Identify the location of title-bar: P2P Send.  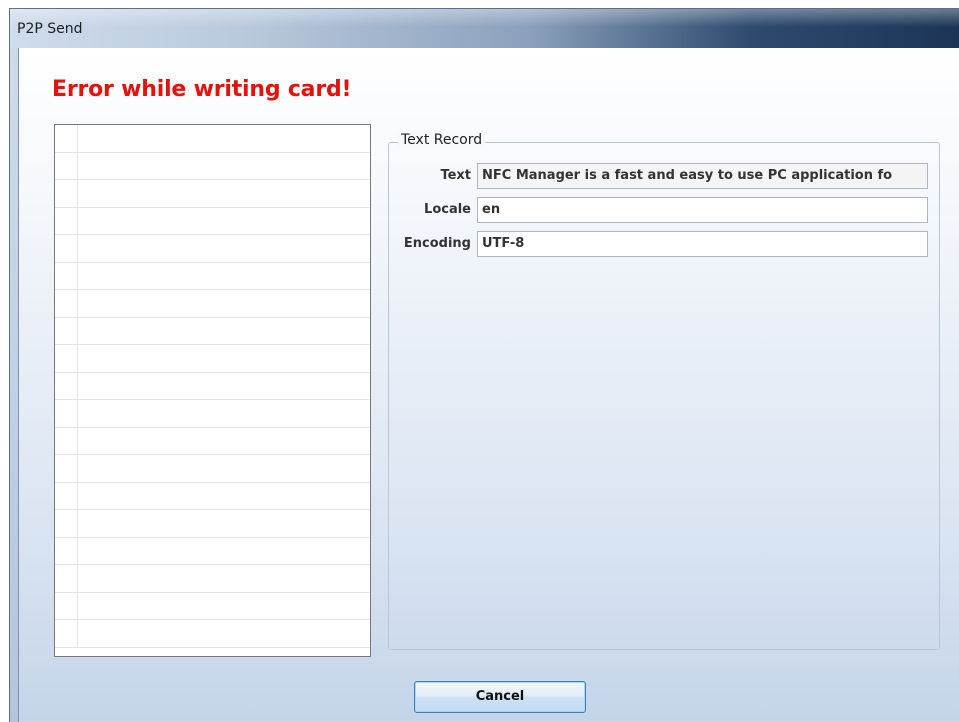
(484, 28).